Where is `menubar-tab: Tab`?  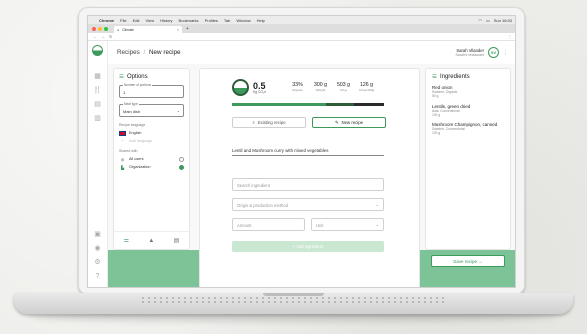 menubar-tab: Tab is located at coordinates (227, 20).